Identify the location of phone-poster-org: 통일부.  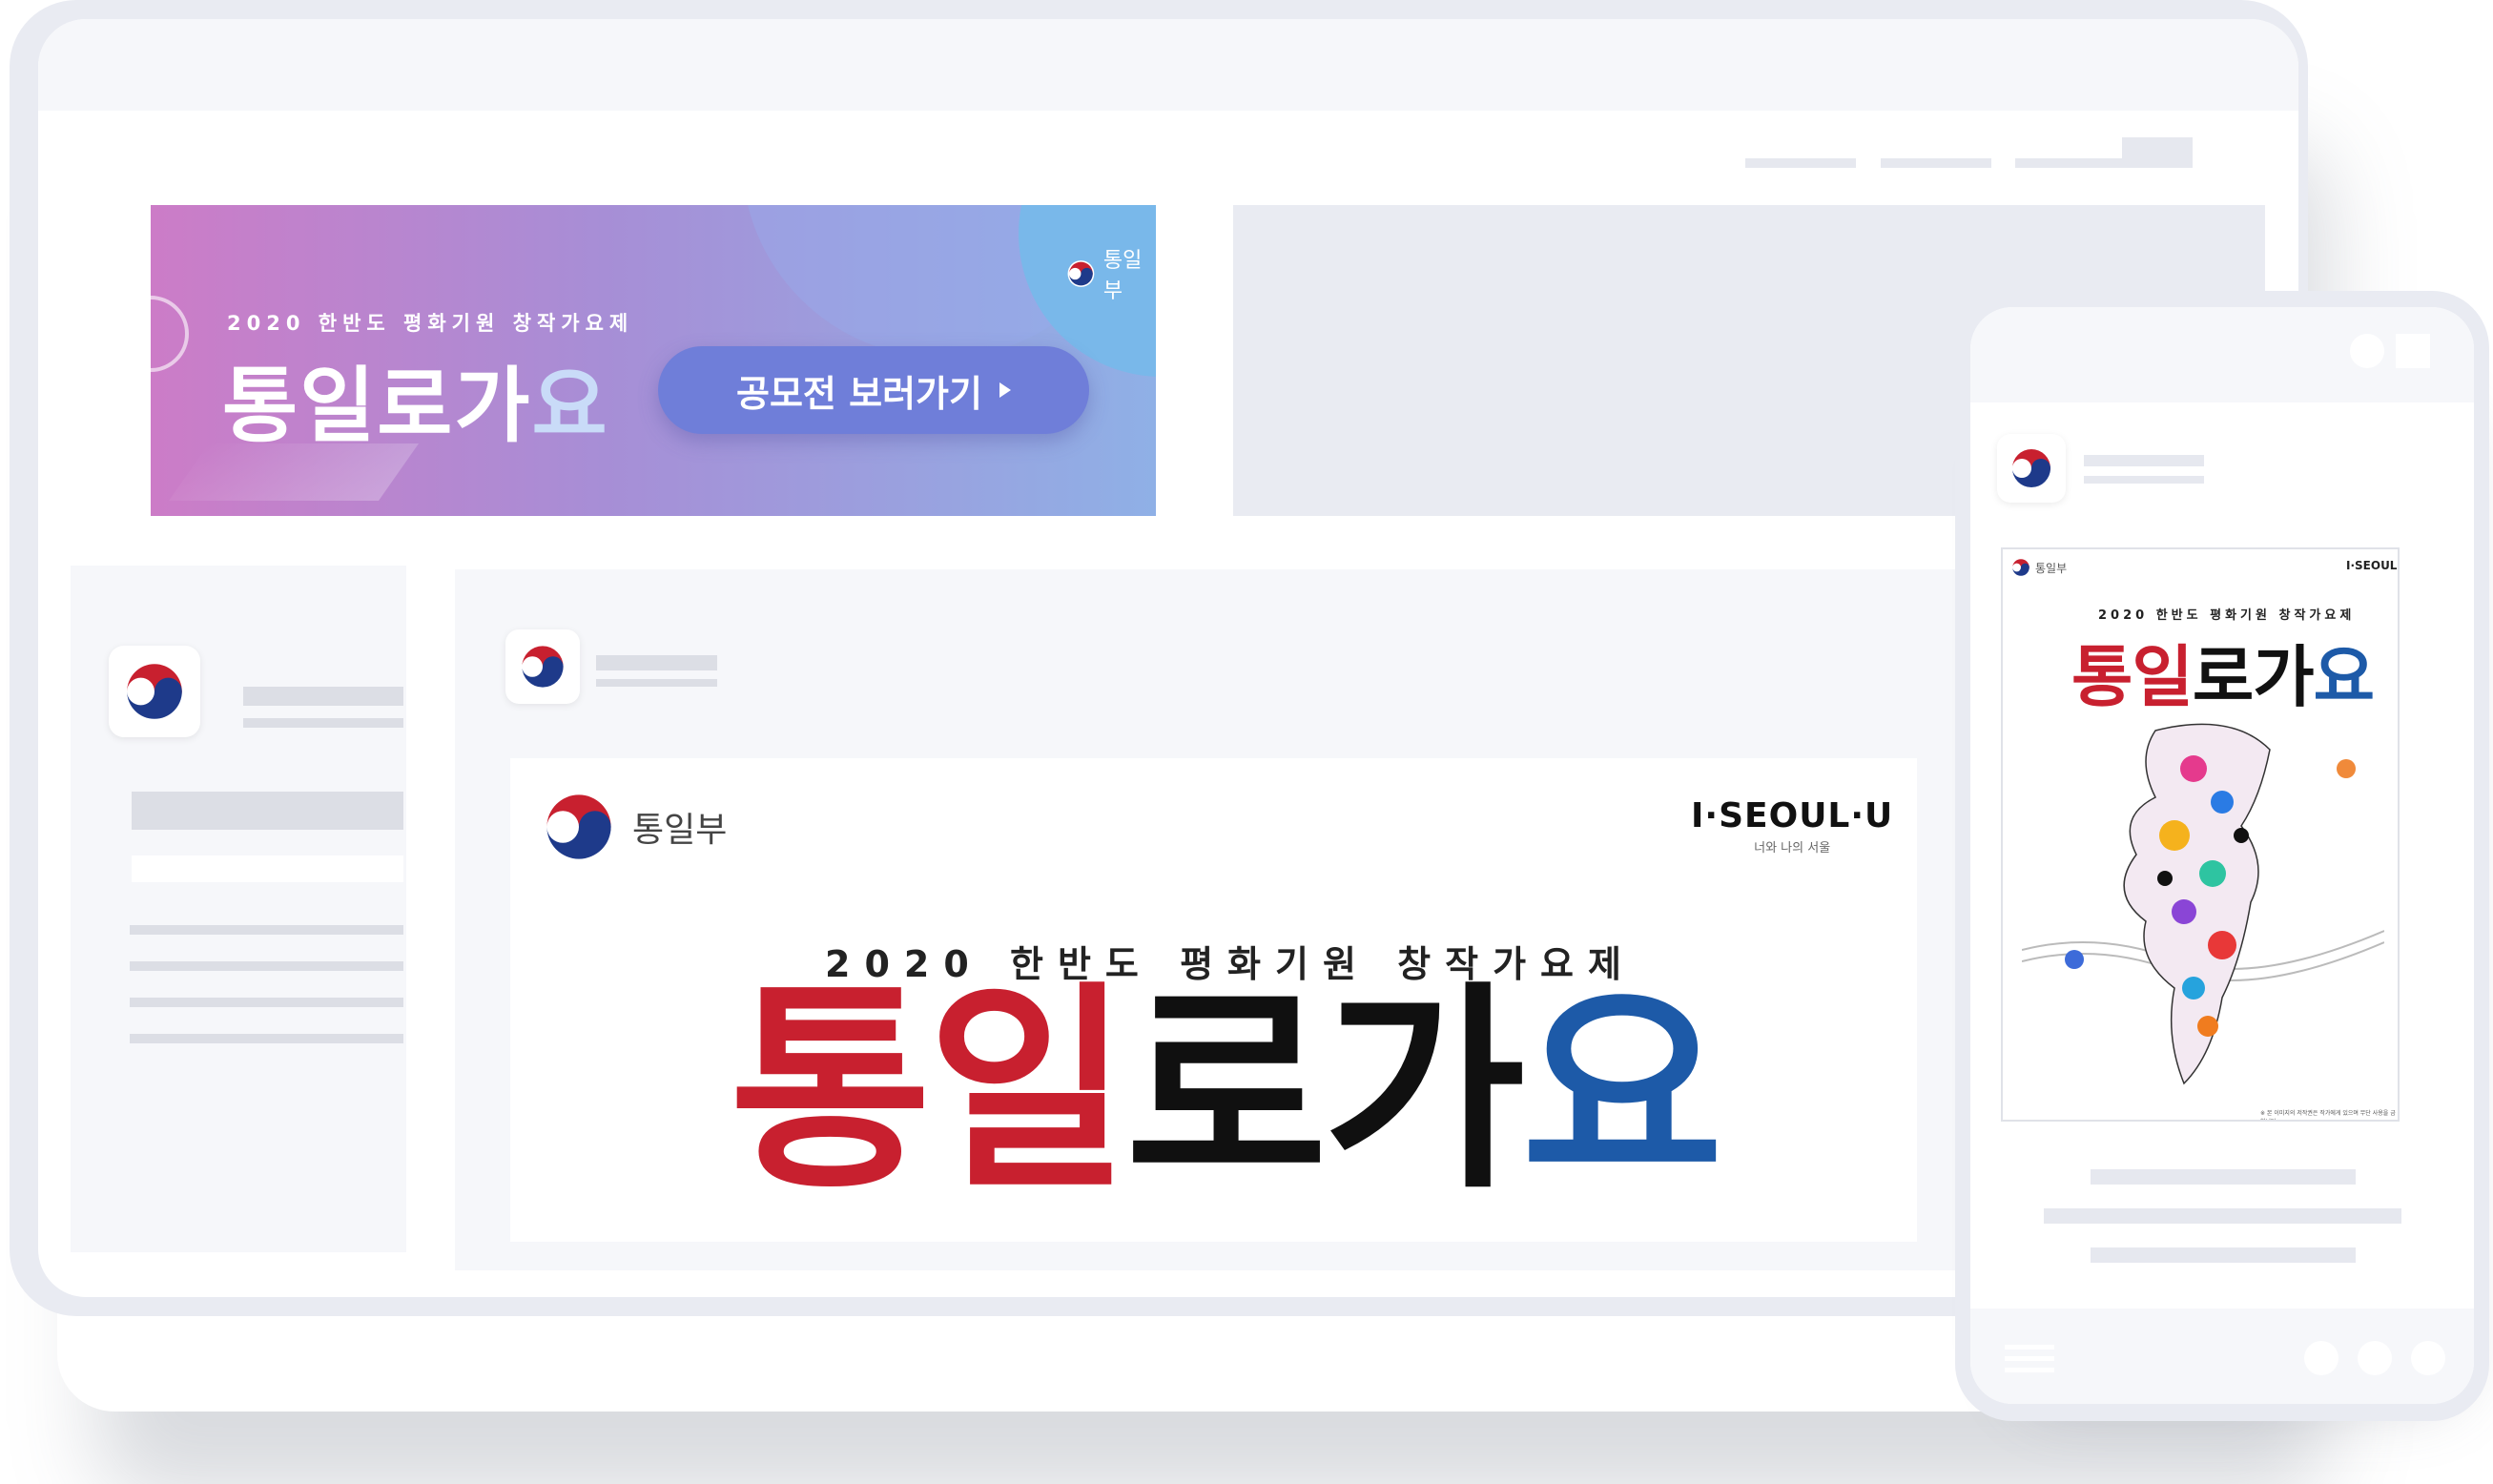
(2038, 567).